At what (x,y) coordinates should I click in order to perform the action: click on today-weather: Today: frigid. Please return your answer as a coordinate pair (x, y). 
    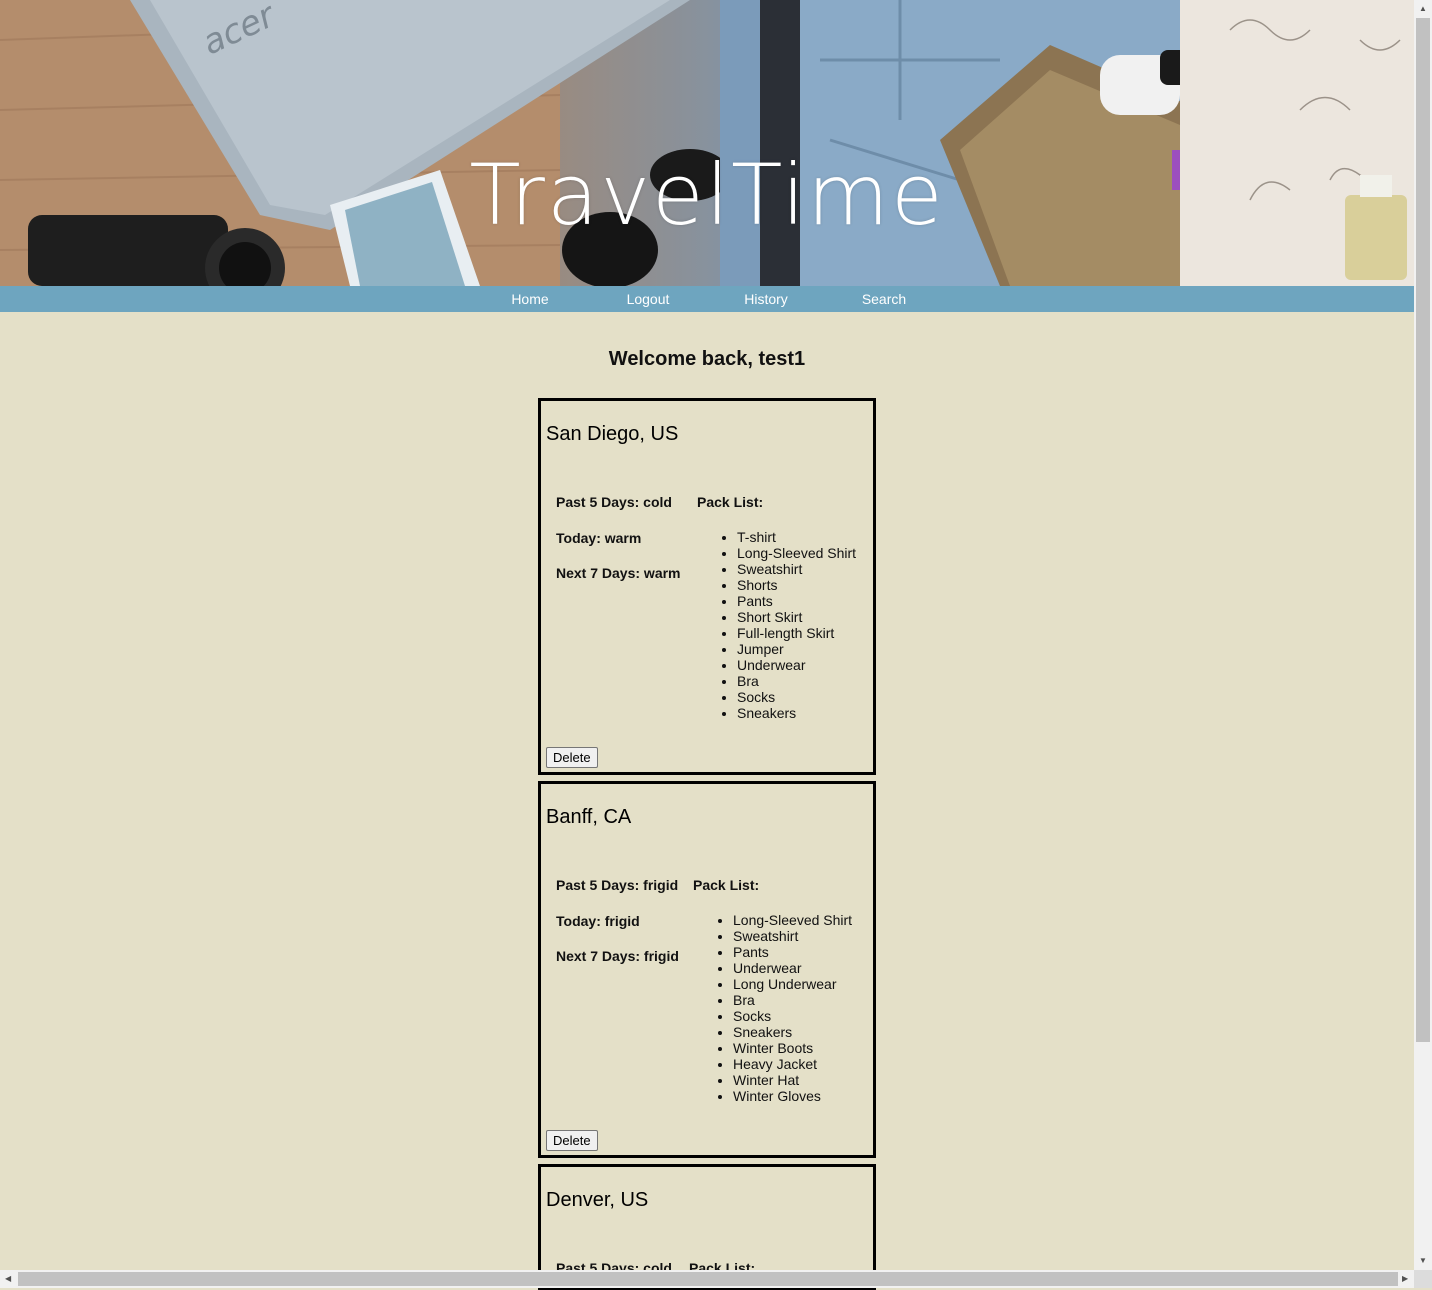
    Looking at the image, I should click on (598, 920).